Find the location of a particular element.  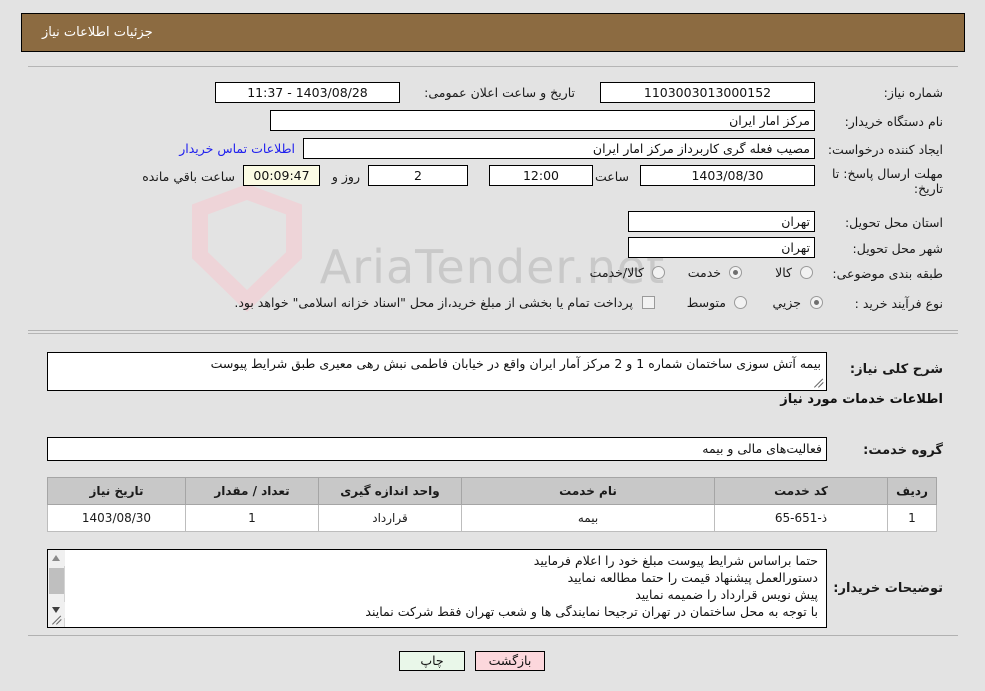

buyer-org-field: مرکز امار ایران is located at coordinates (542, 120).